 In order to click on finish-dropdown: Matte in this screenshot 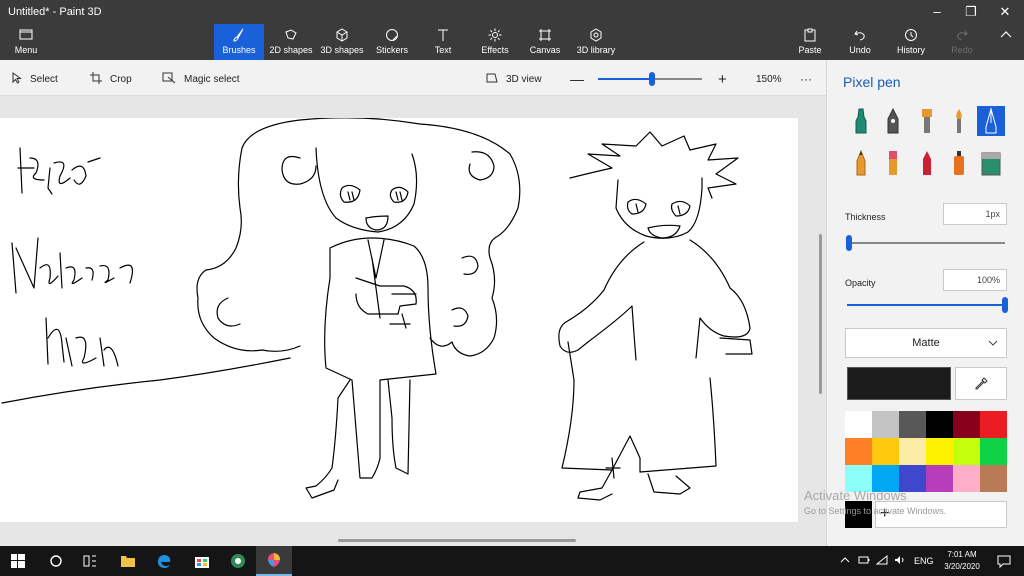, I will do `click(926, 343)`.